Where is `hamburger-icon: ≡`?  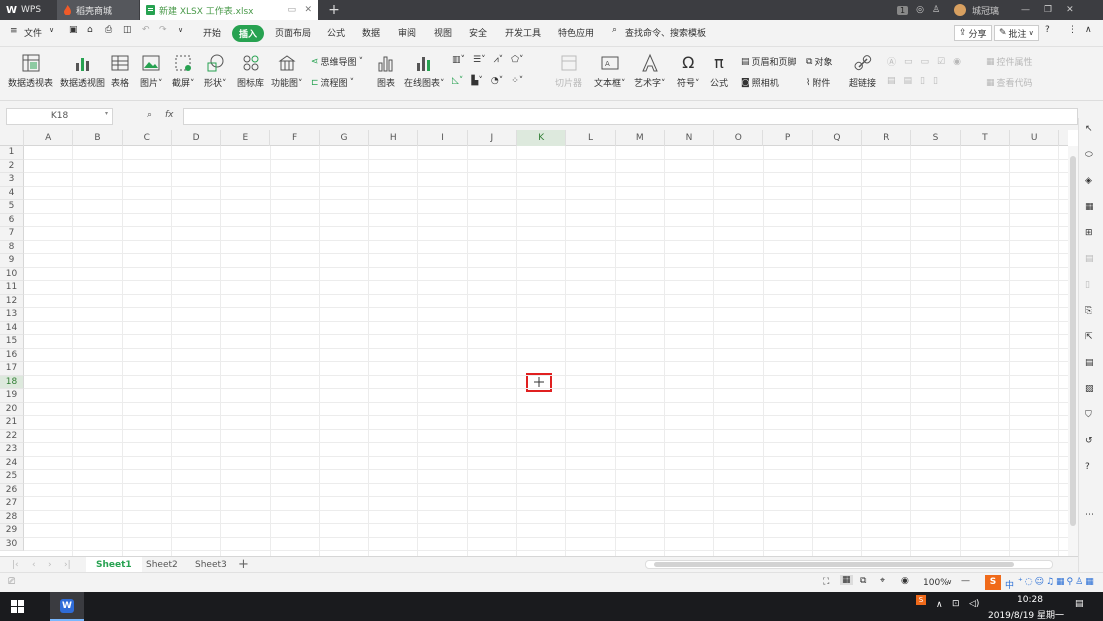
hamburger-icon: ≡ is located at coordinates (14, 31).